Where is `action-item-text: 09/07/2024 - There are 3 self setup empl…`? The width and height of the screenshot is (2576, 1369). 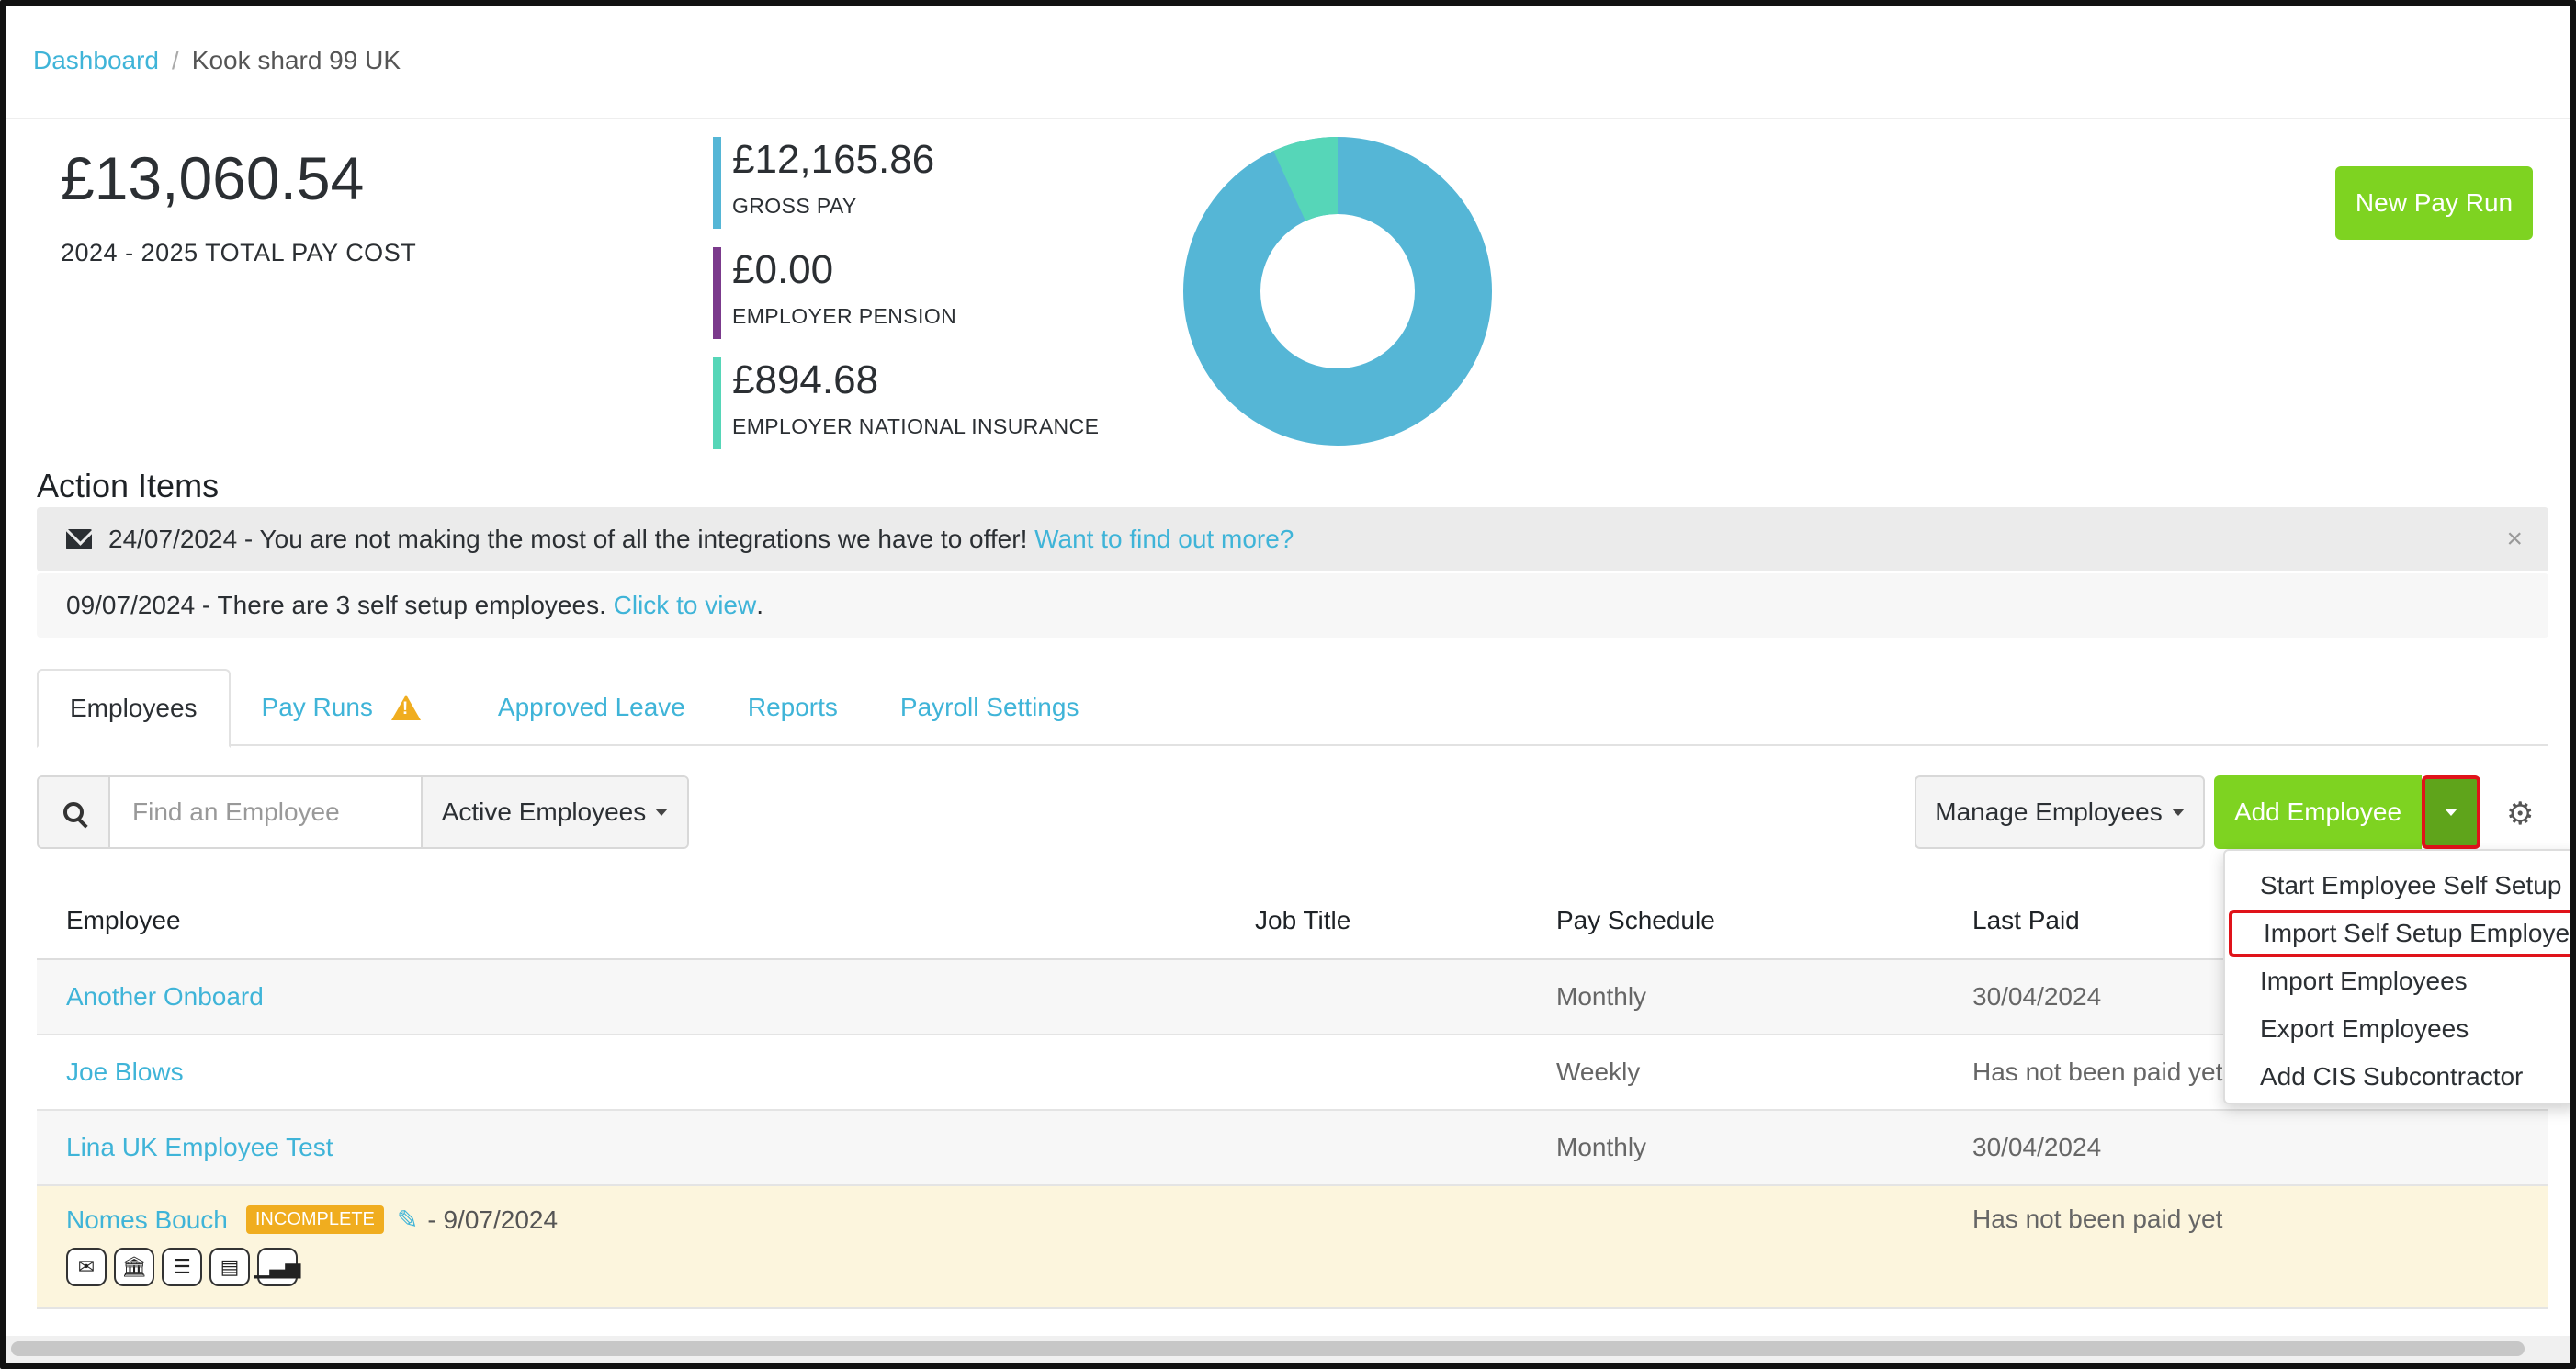
action-item-text: 09/07/2024 - There are 3 self setup empl… is located at coordinates (340, 605).